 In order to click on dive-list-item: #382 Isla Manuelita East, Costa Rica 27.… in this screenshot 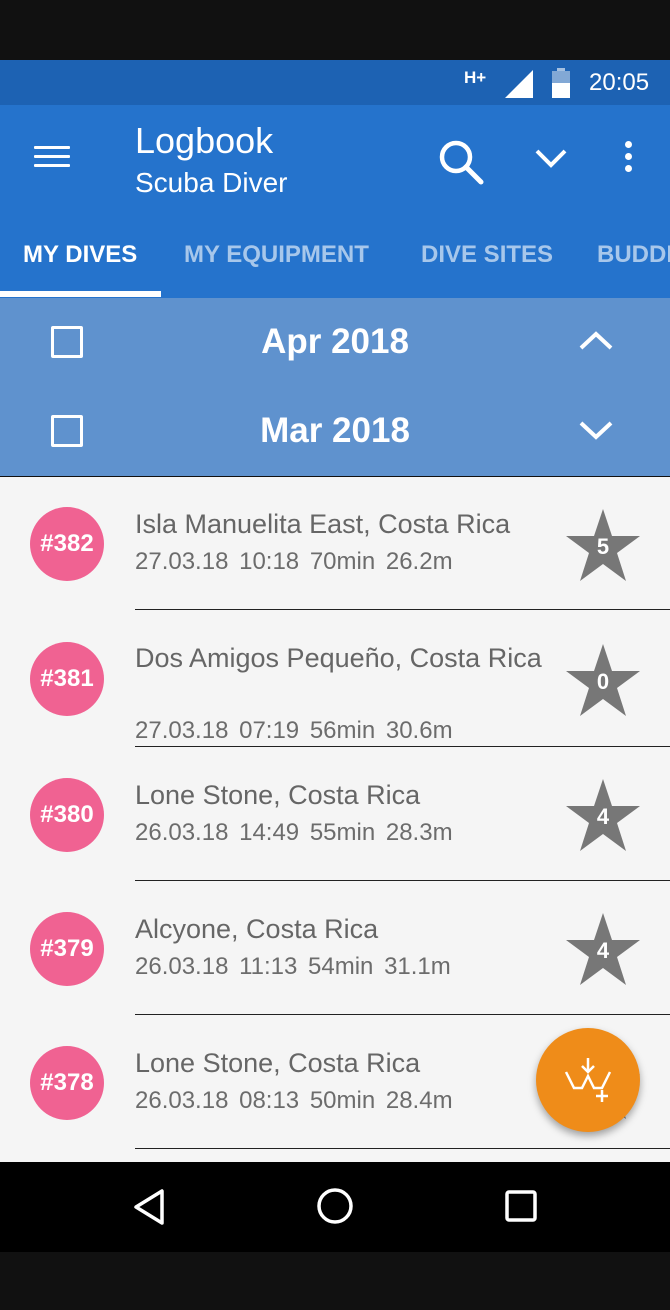, I will do `click(335, 544)`.